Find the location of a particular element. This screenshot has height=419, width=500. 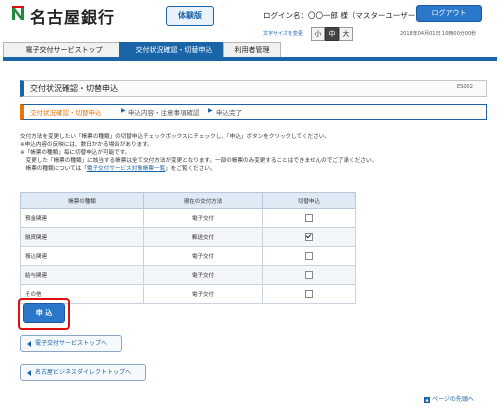

step-confirm: 申込内容・注意事項確認 is located at coordinates (164, 113).